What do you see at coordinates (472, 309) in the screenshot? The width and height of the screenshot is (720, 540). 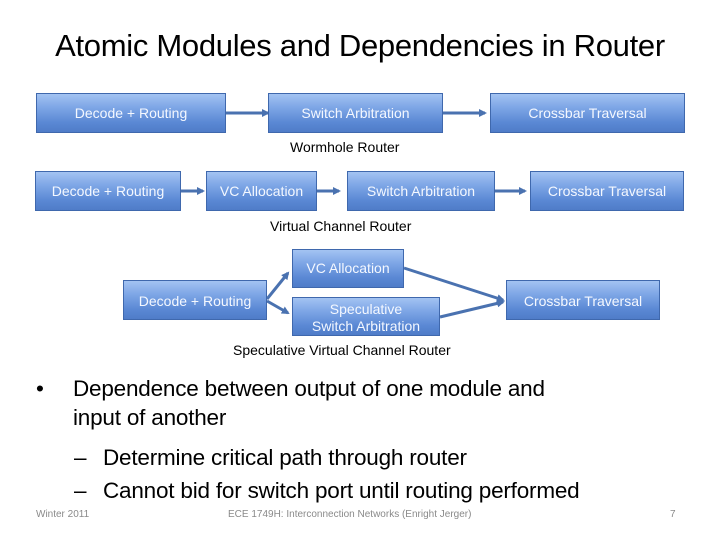 I see `arrow-spec-ssa-to-xbar` at bounding box center [472, 309].